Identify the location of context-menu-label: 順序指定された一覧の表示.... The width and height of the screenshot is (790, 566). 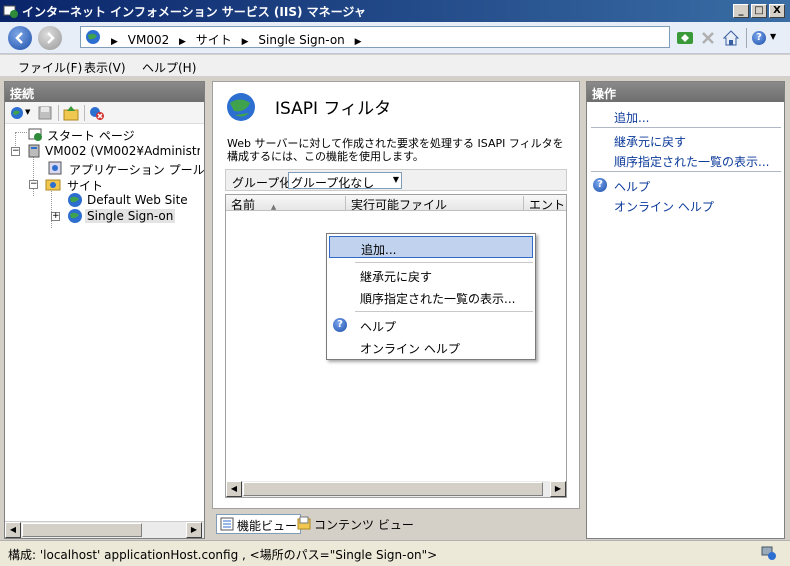
(438, 299).